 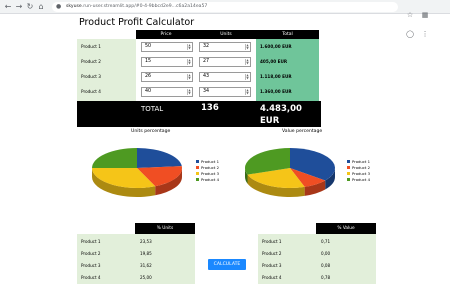 I want to click on row-total: 1.360,00 EUR, so click(x=276, y=91).